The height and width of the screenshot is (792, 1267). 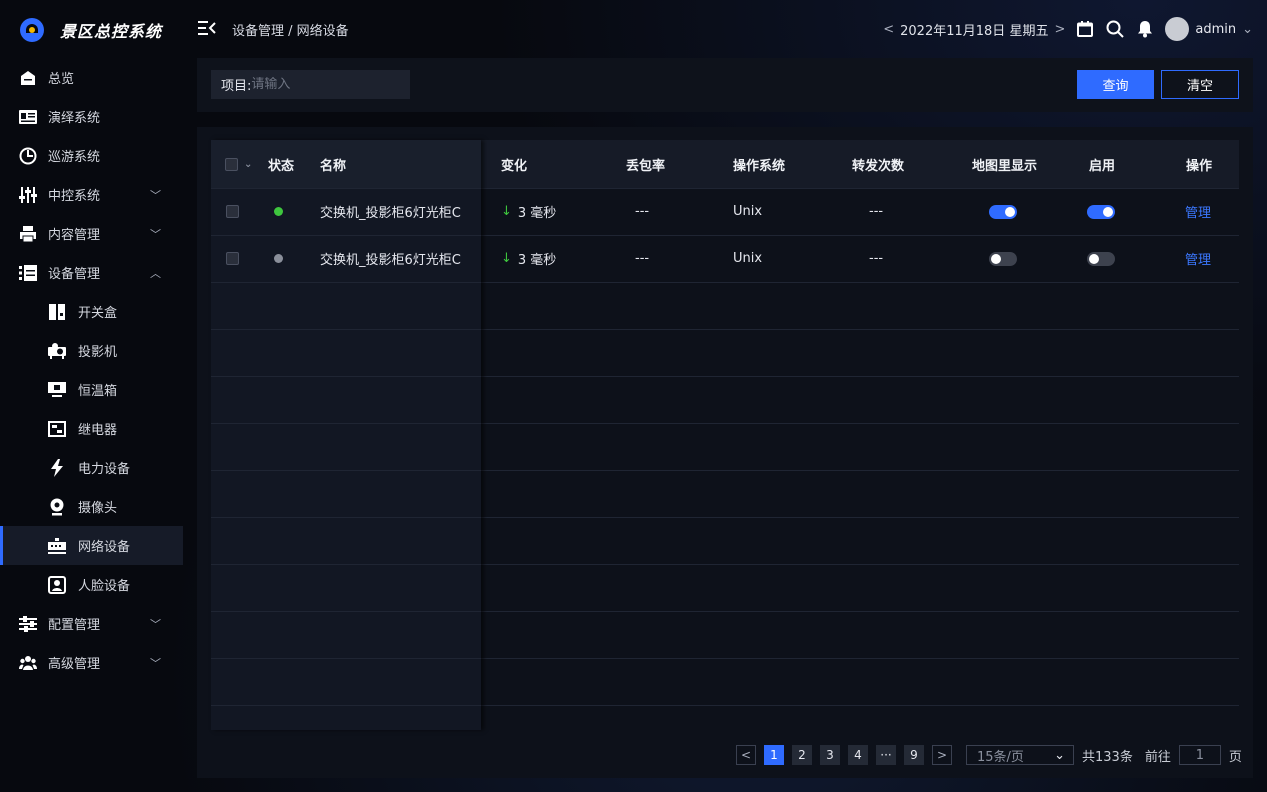 What do you see at coordinates (91, 662) in the screenshot?
I see `sidebar-item-advanced: 高级管理 ﹀` at bounding box center [91, 662].